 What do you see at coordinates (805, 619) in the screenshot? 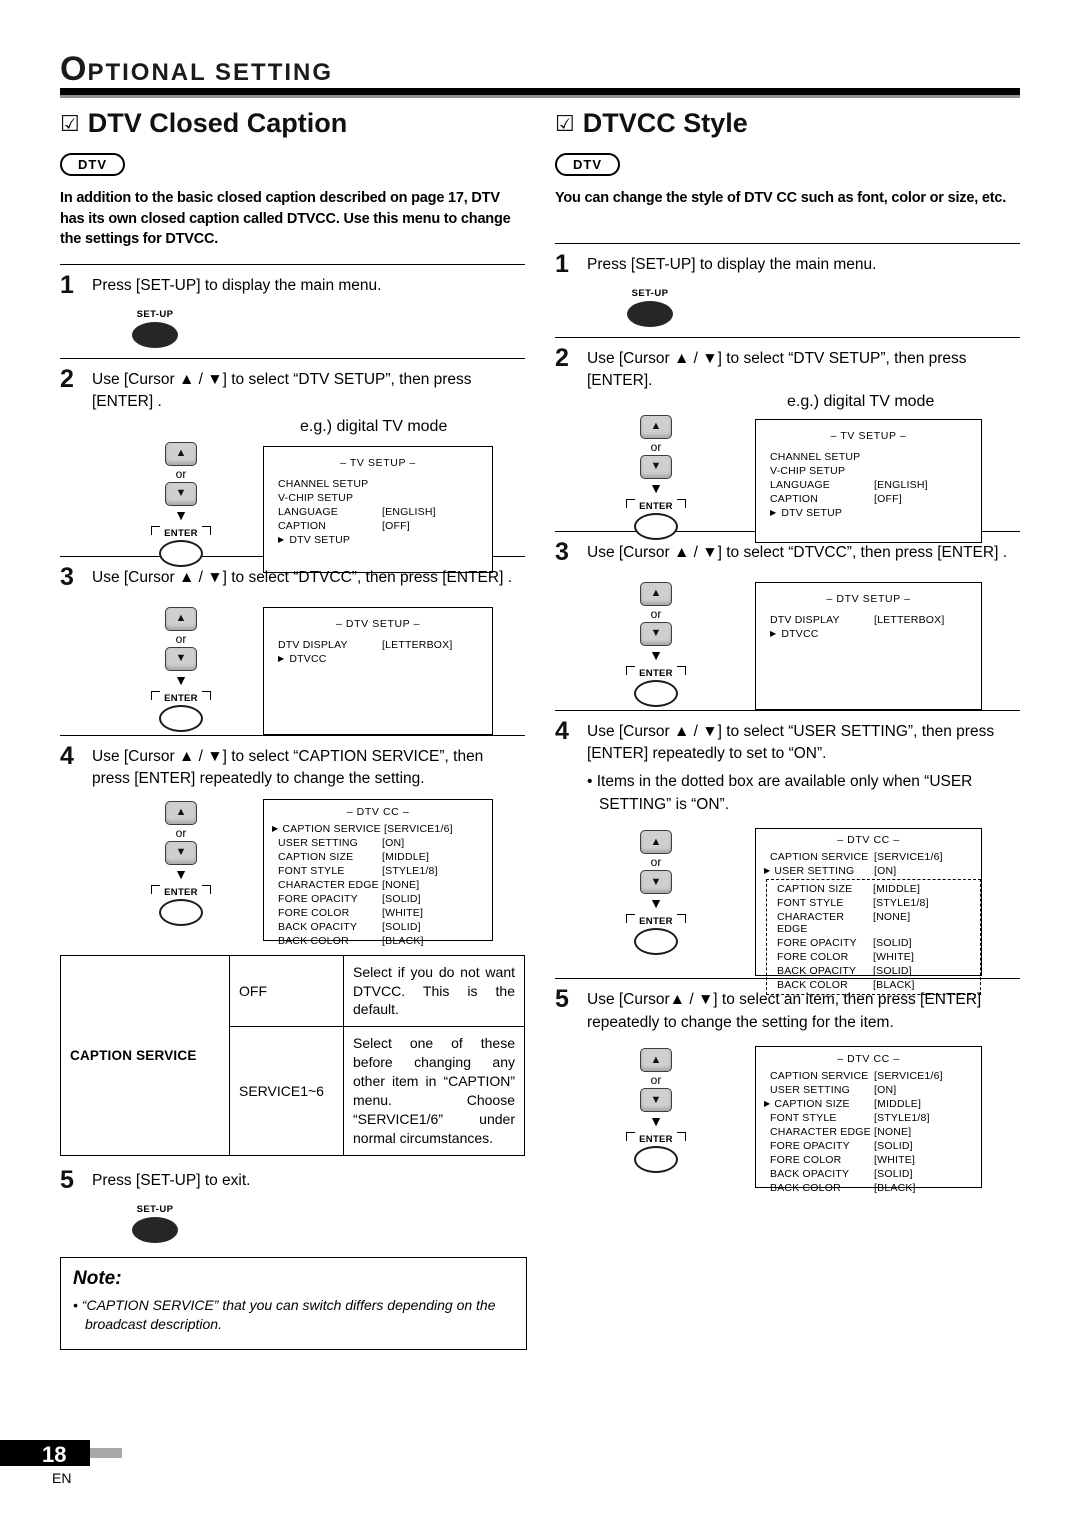
I see `menu-row-label: DTV DISPLAY` at bounding box center [805, 619].